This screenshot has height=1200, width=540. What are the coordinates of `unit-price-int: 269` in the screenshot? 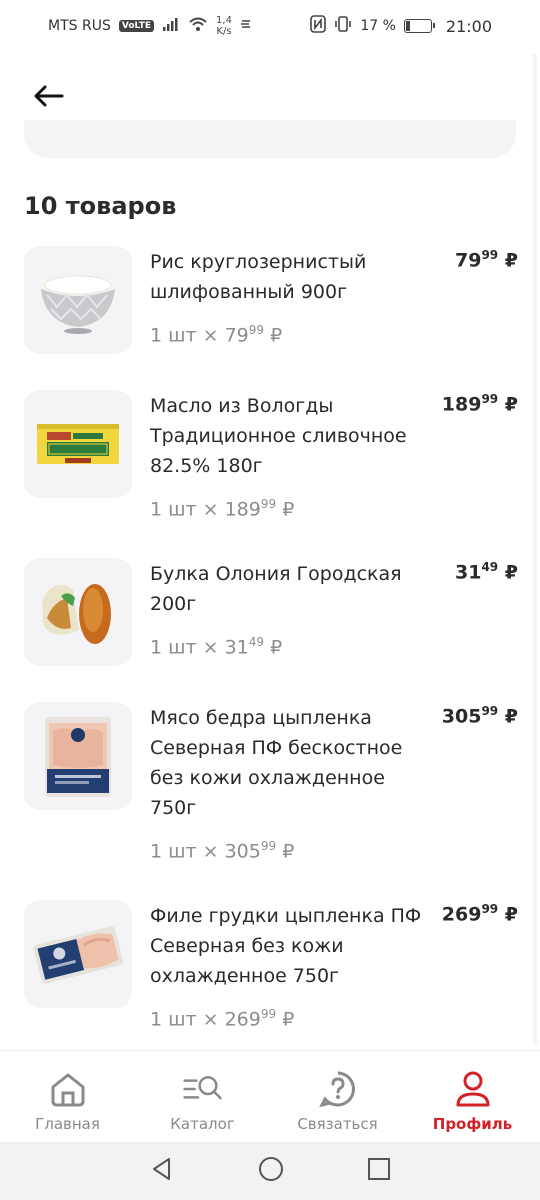 It's located at (242, 1019).